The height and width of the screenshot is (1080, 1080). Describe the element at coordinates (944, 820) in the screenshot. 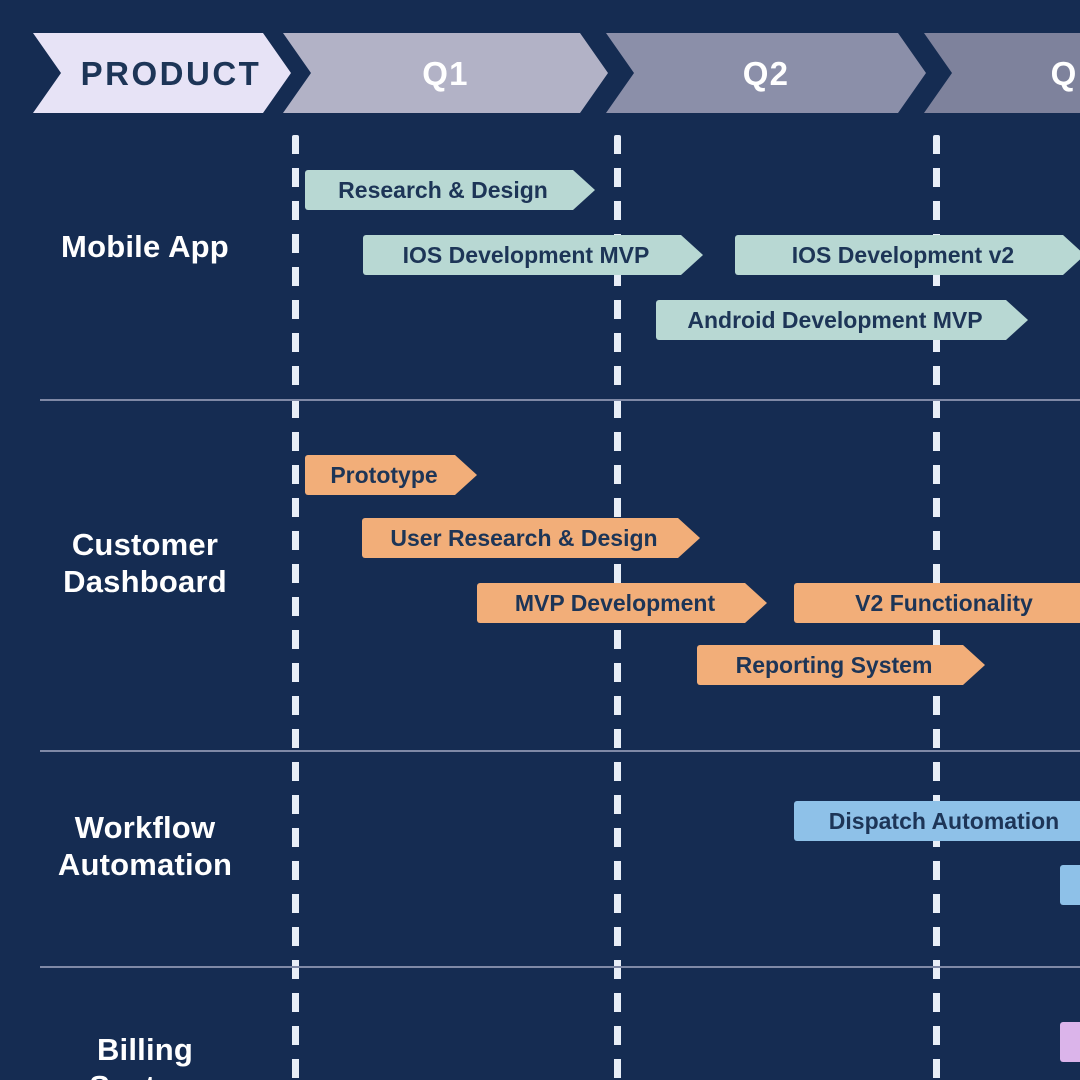

I see `task-label-dispatch-automation: Dispatch Automation` at that location.